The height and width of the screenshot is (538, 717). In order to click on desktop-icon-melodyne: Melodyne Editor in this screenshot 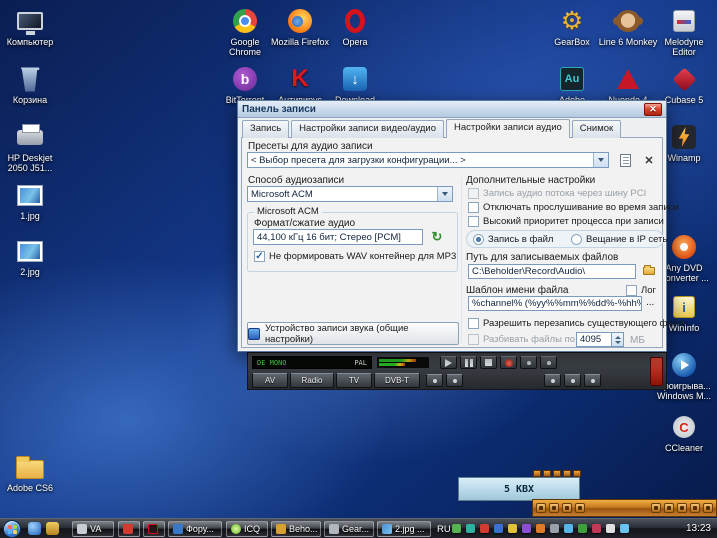, I will do `click(684, 32)`.